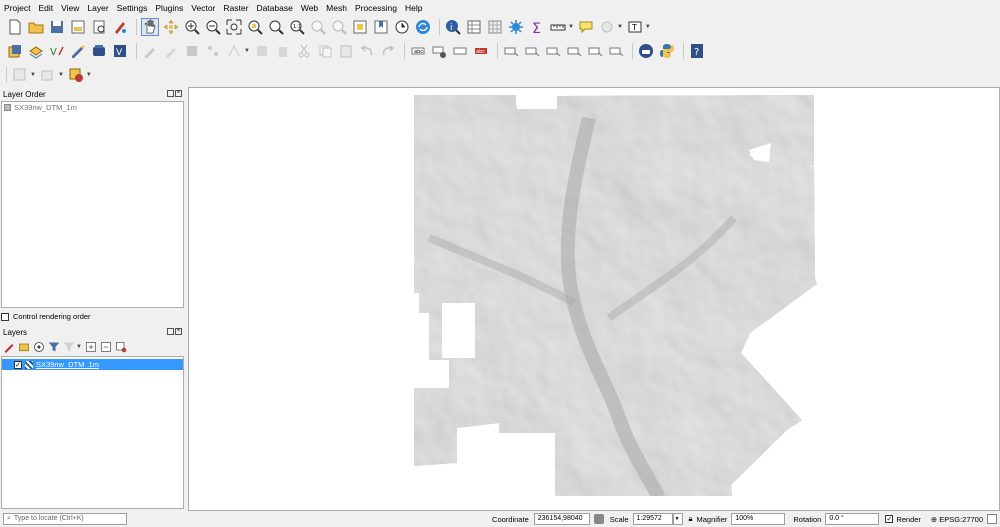 This screenshot has height=527, width=1000. What do you see at coordinates (758, 519) in the screenshot?
I see `magnifier-field: 100%` at bounding box center [758, 519].